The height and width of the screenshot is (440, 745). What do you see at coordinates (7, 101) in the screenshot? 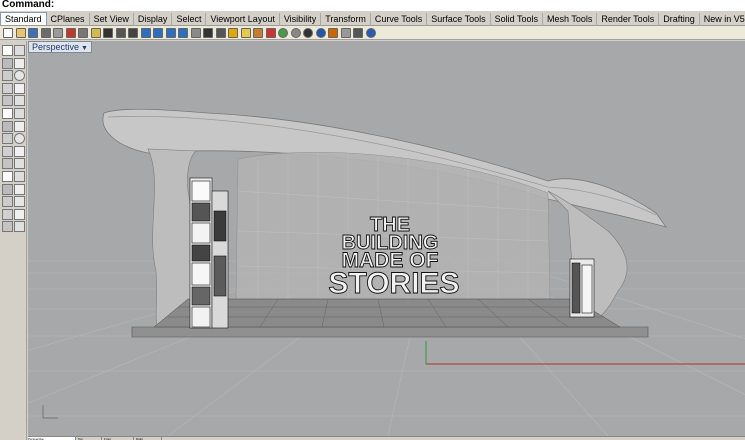
I see `ellipse-icon` at bounding box center [7, 101].